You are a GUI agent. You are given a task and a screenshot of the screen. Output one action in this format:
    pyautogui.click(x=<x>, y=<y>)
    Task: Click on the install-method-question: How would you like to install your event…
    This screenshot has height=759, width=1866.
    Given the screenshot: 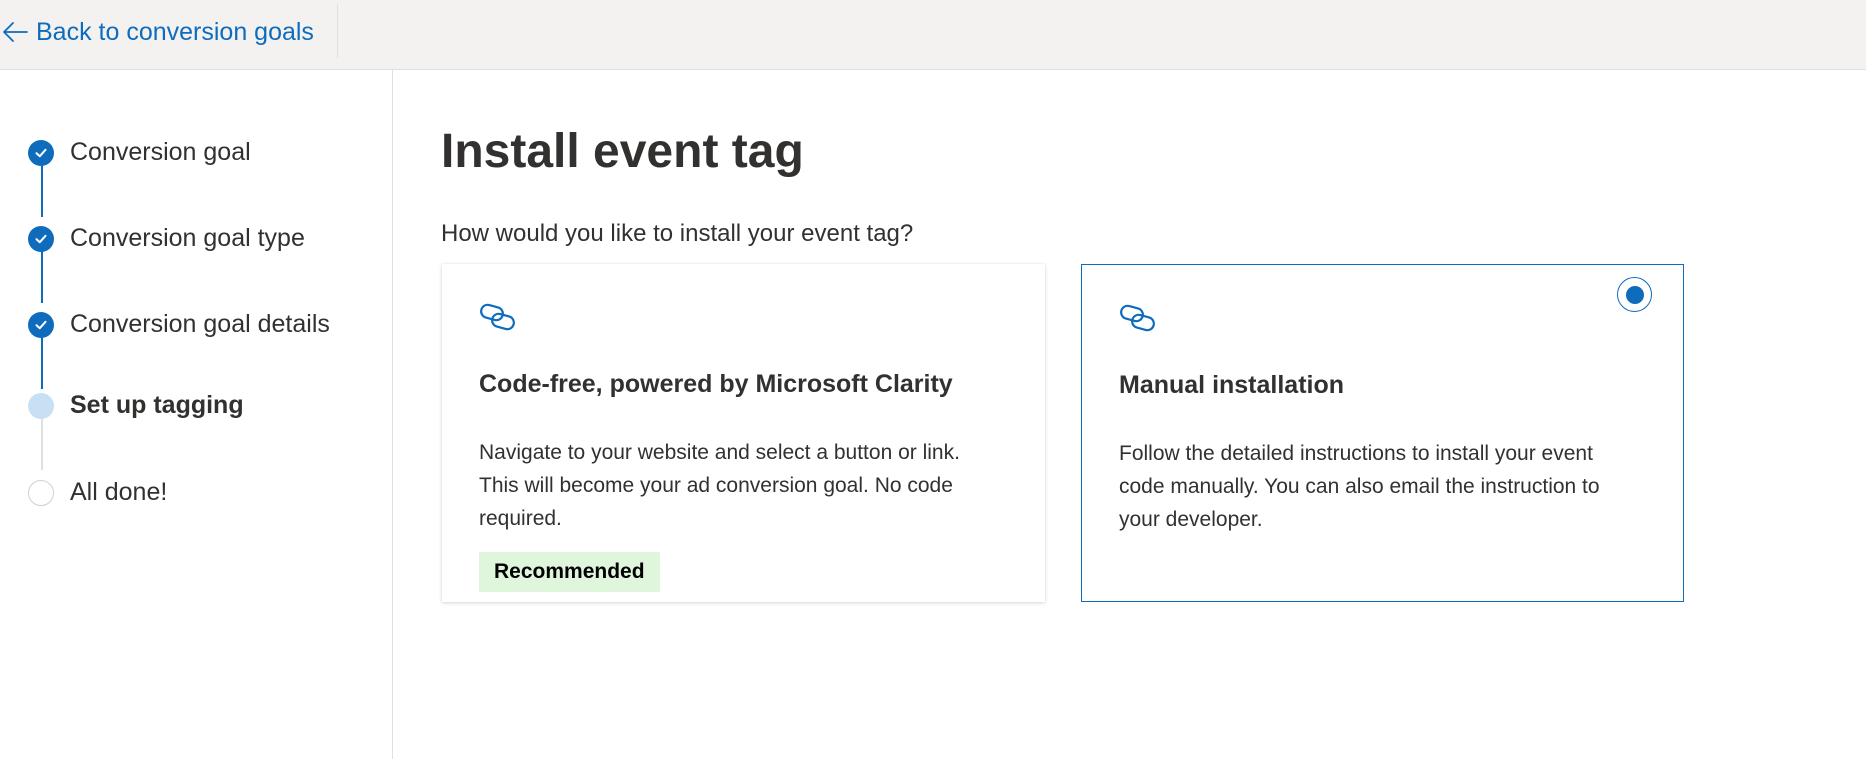 What is the action you would take?
    pyautogui.click(x=677, y=233)
    